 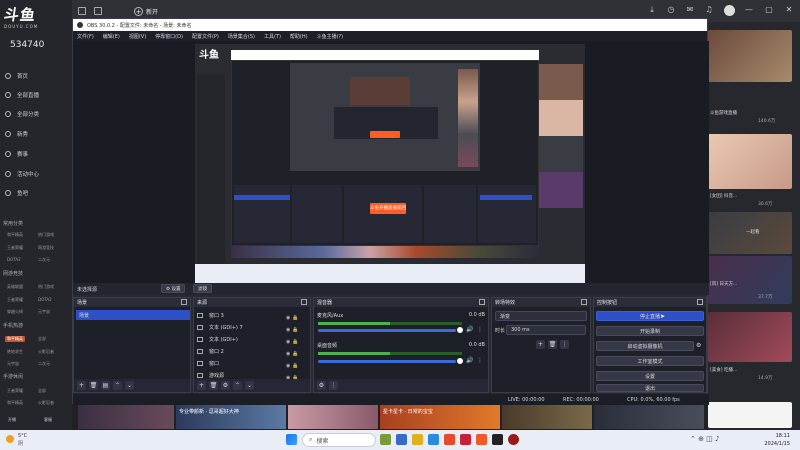 What do you see at coordinates (44, 364) in the screenshot?
I see `tag: 二次元` at bounding box center [44, 364].